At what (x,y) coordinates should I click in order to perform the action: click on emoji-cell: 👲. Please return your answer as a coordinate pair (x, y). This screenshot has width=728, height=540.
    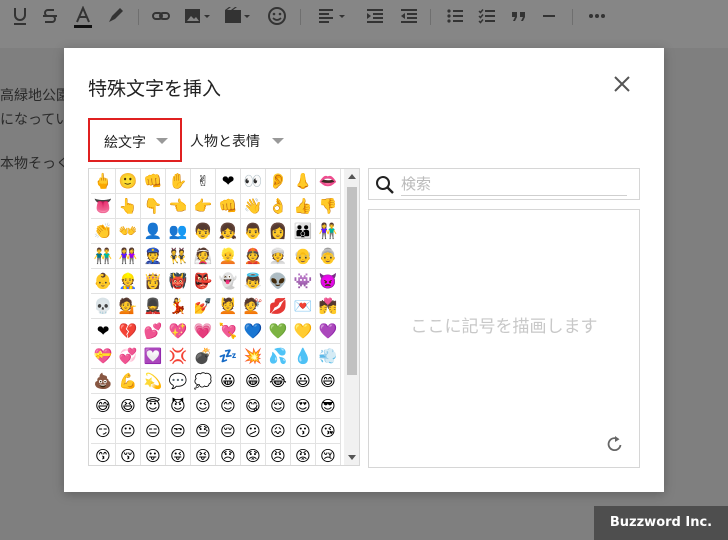
    Looking at the image, I should click on (253, 256).